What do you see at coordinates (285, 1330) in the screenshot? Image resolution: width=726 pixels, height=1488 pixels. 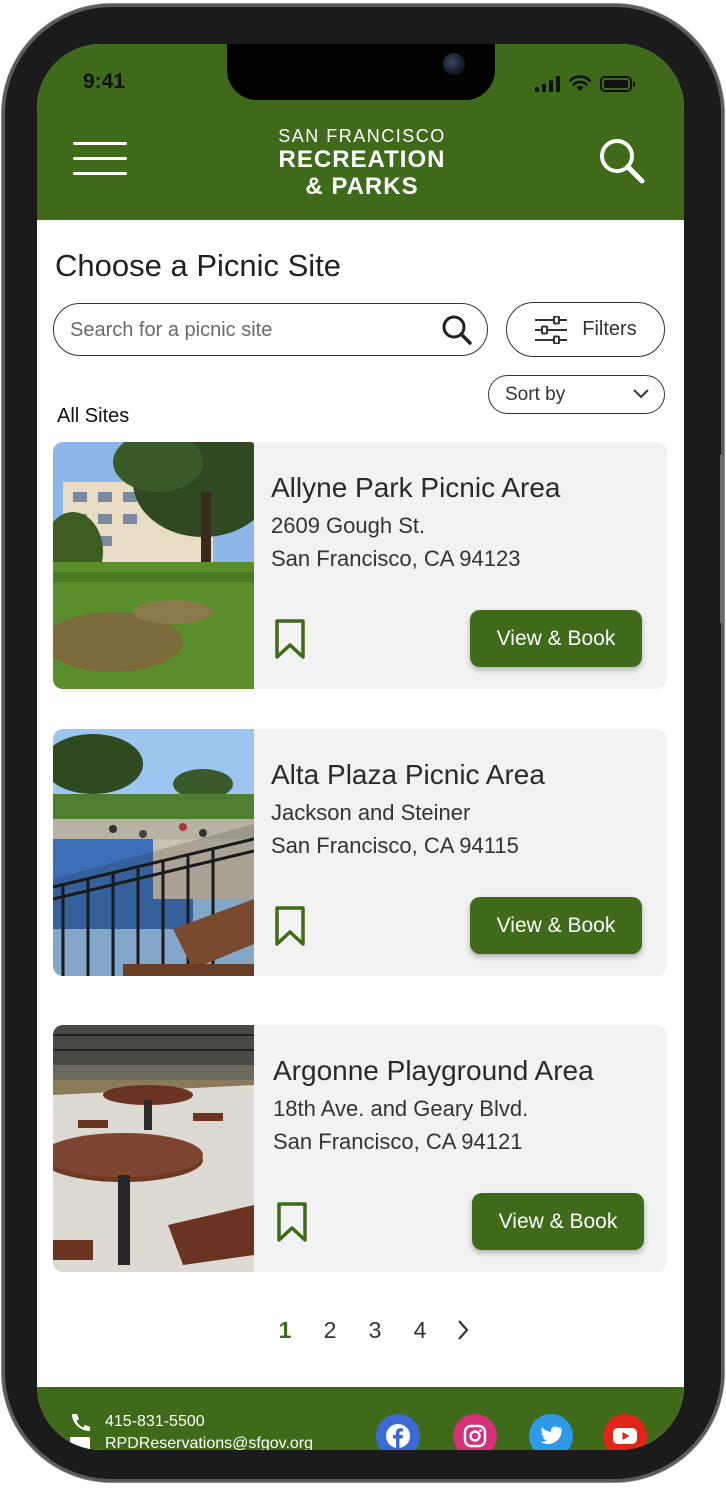 I see `page-link-1: 1` at bounding box center [285, 1330].